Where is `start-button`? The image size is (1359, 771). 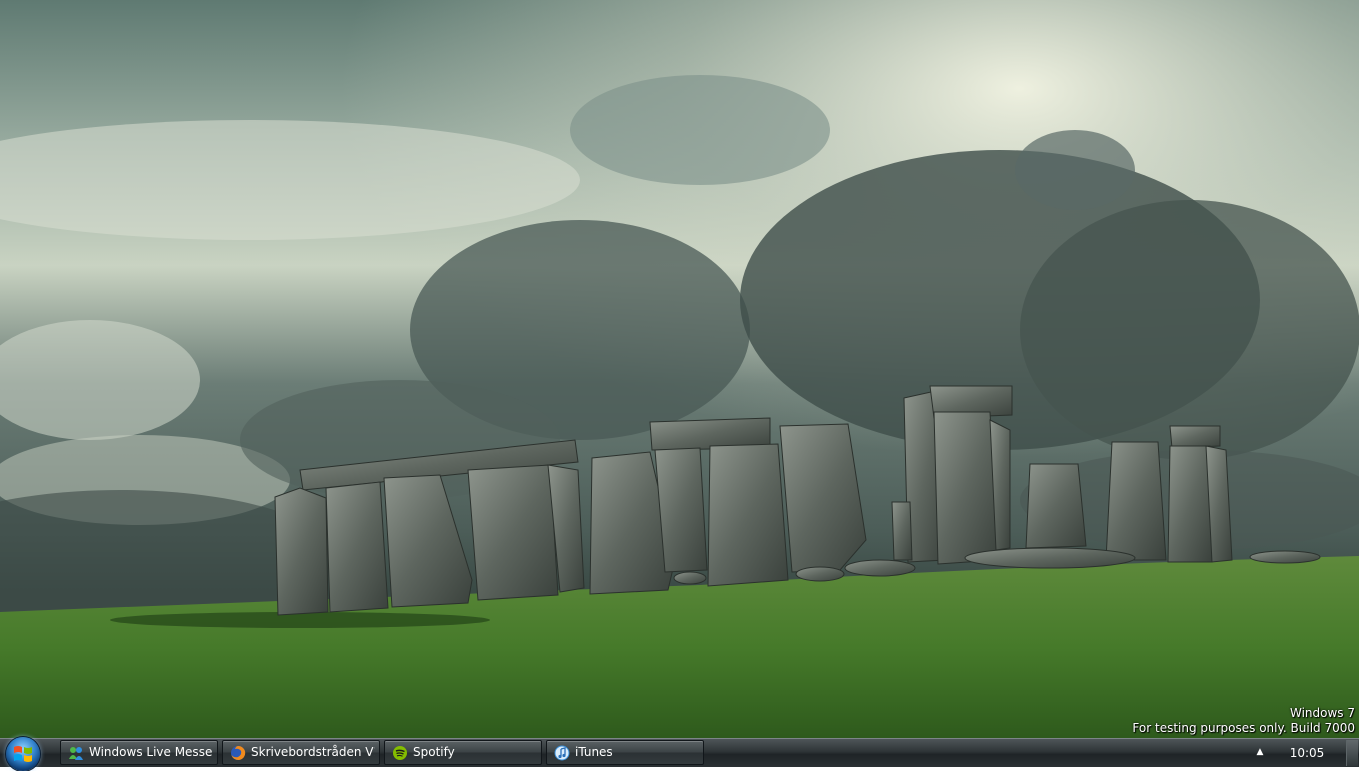 start-button is located at coordinates (23, 754).